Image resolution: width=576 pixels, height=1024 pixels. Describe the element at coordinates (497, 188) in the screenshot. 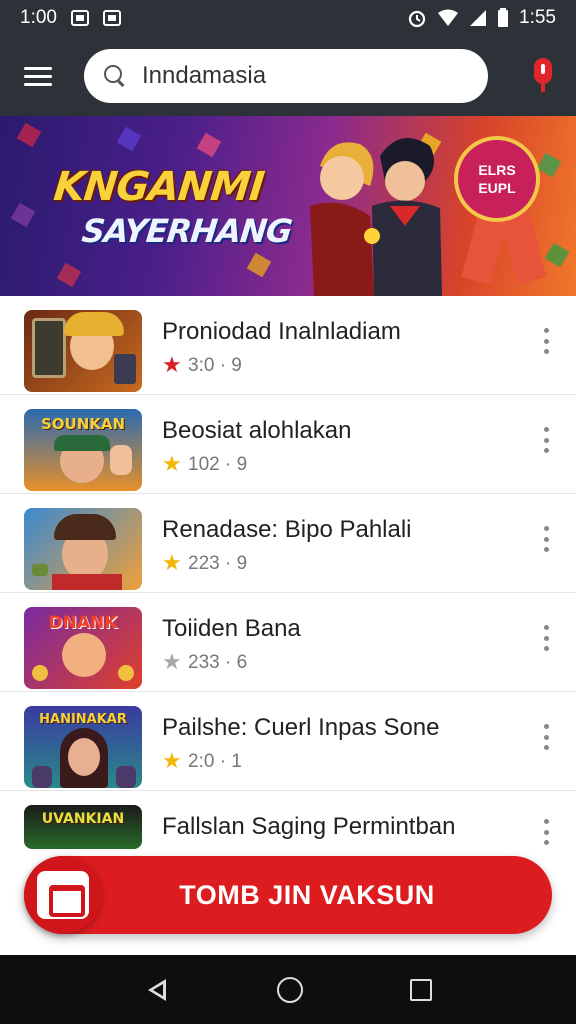

I see `banner-badge-line2: EUPL` at that location.